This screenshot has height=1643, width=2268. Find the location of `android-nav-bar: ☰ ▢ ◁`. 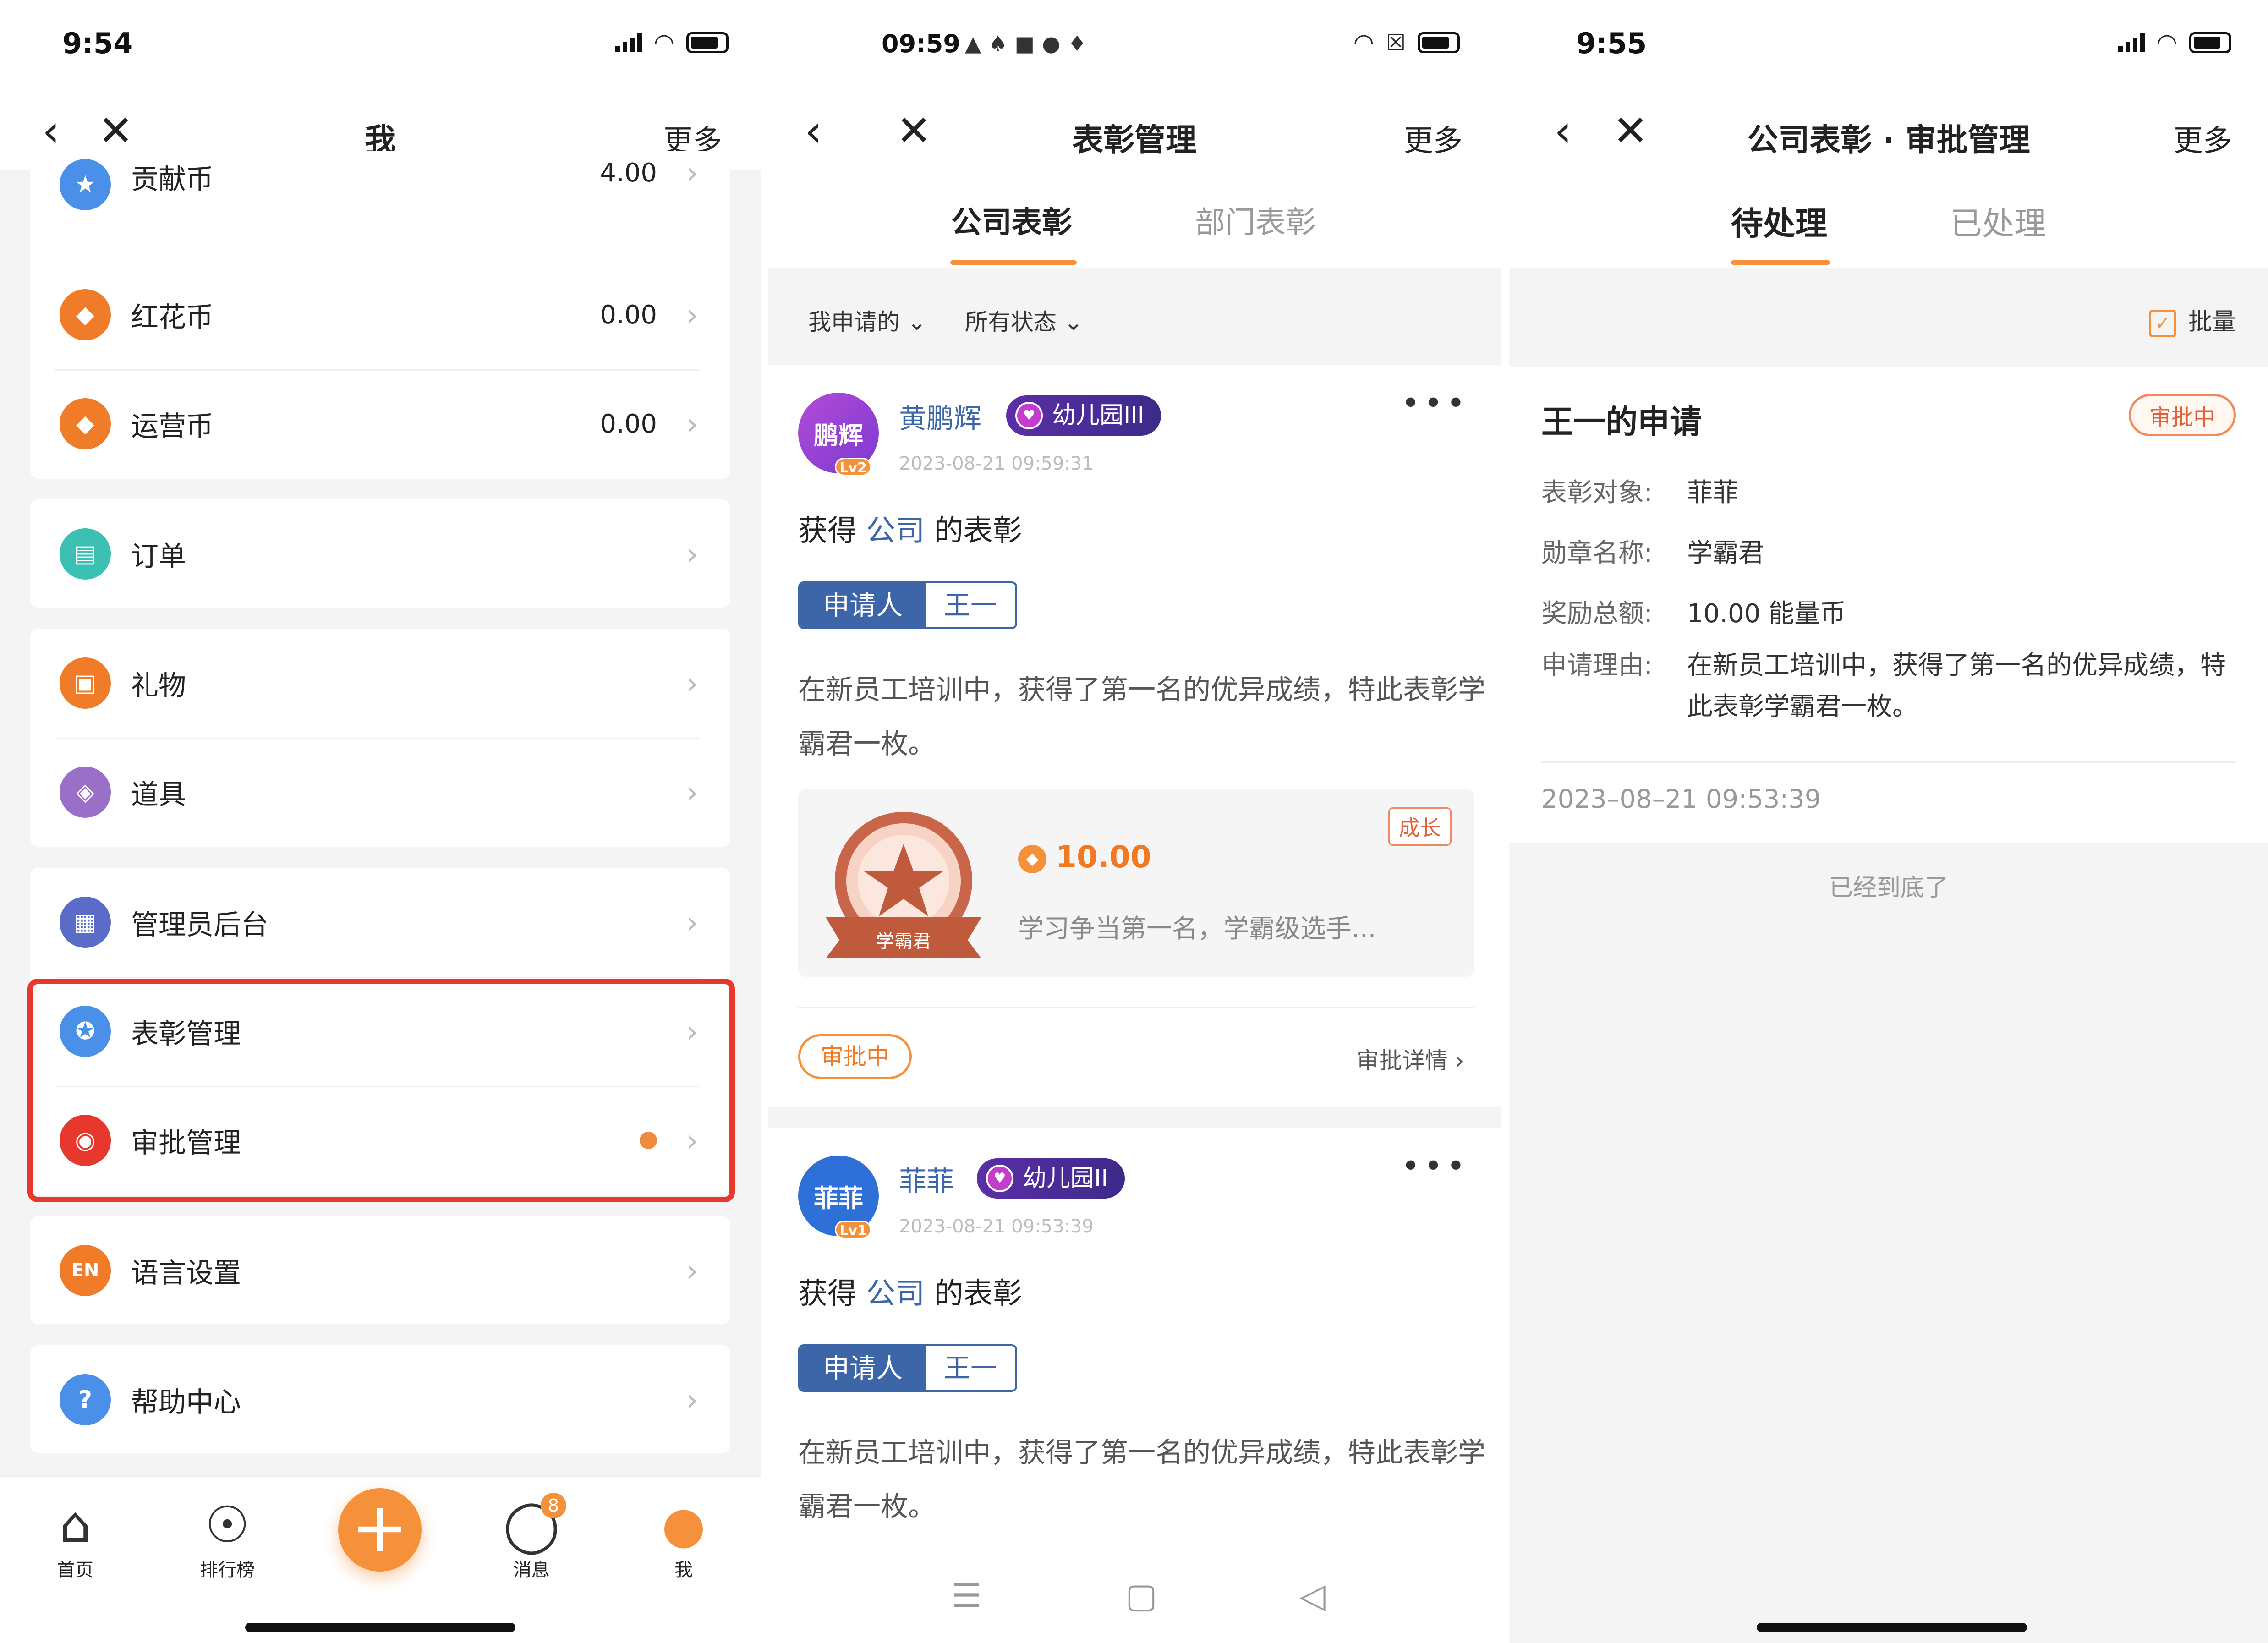

android-nav-bar: ☰ ▢ ◁ is located at coordinates (1134, 1596).